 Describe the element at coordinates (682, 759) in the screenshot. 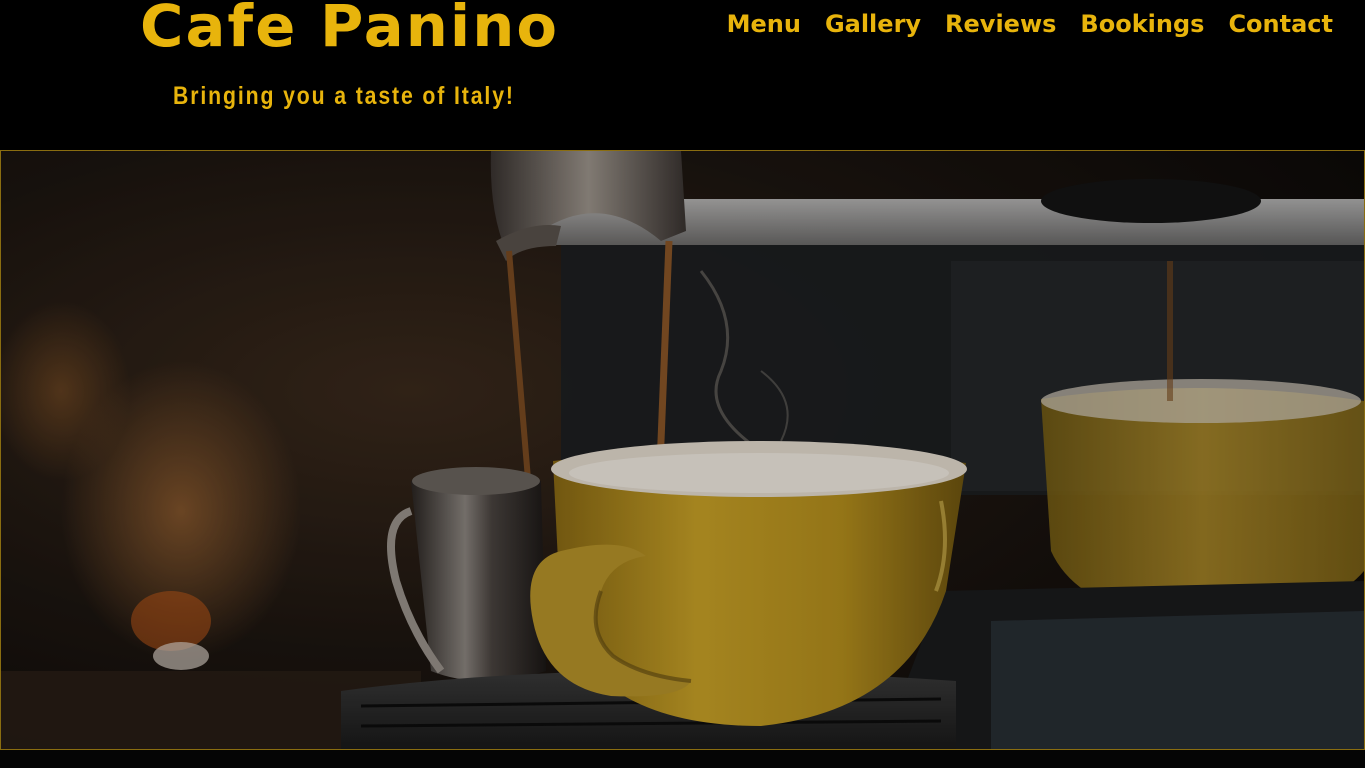

I see `page-bottom-edge` at that location.